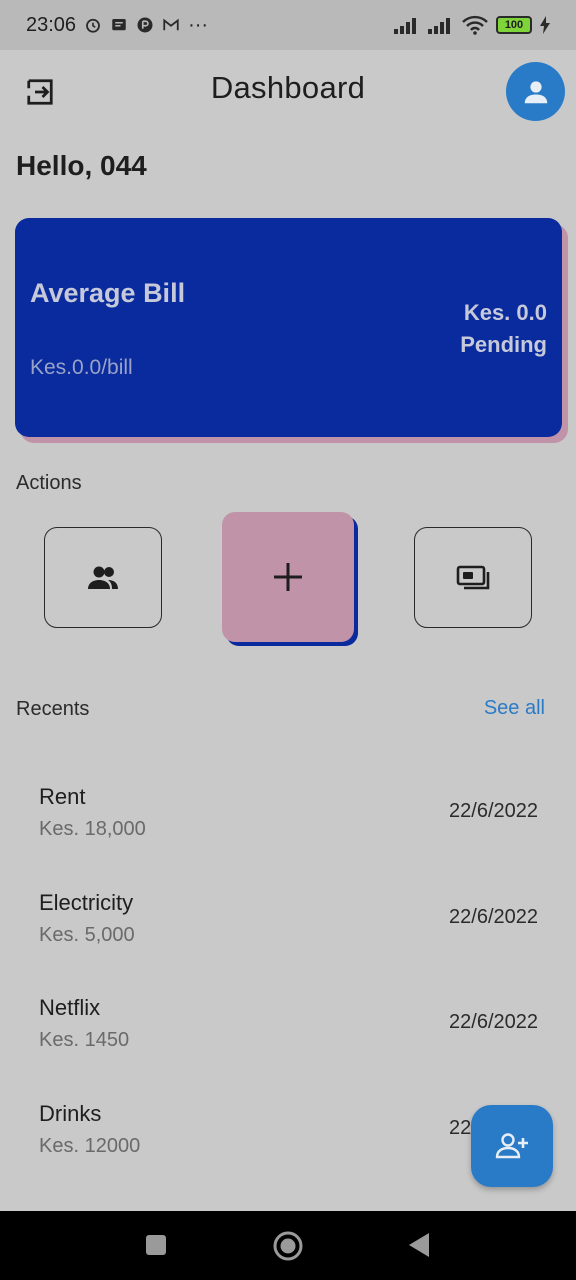 This screenshot has width=576, height=1280. Describe the element at coordinates (70, 1007) in the screenshot. I see `recent-item-name: Netflix` at that location.